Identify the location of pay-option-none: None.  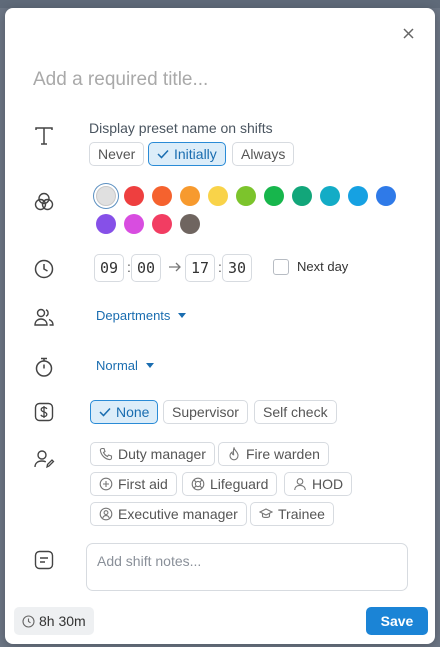
(124, 412).